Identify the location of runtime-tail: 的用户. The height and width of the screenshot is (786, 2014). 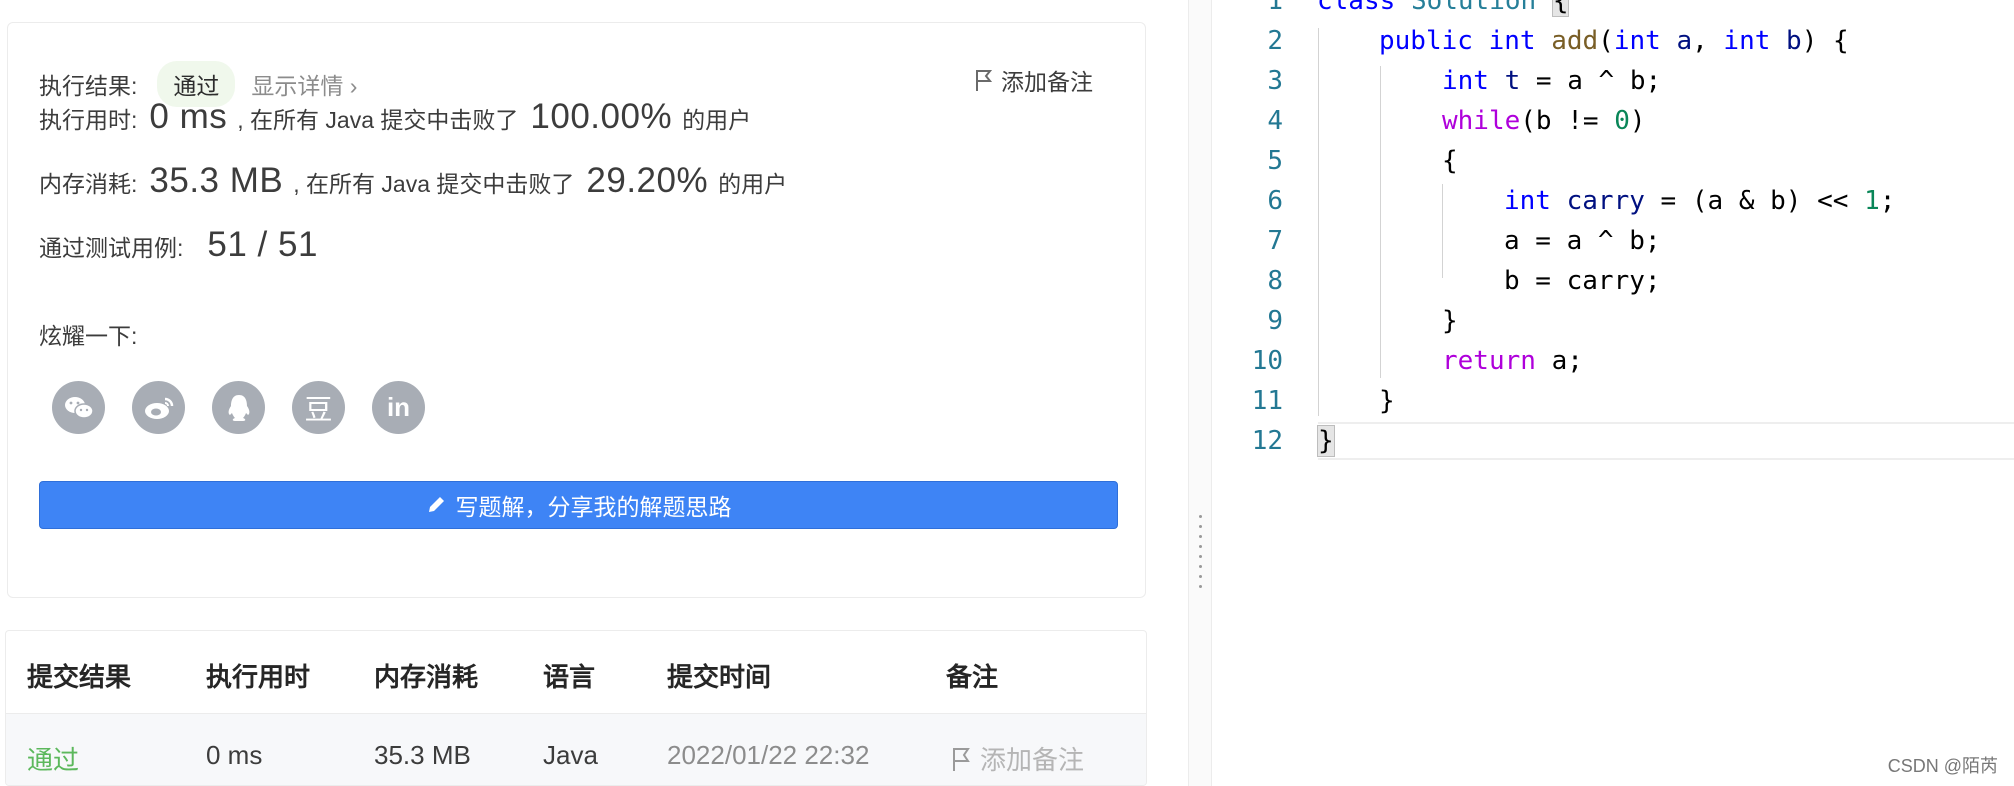
(717, 120).